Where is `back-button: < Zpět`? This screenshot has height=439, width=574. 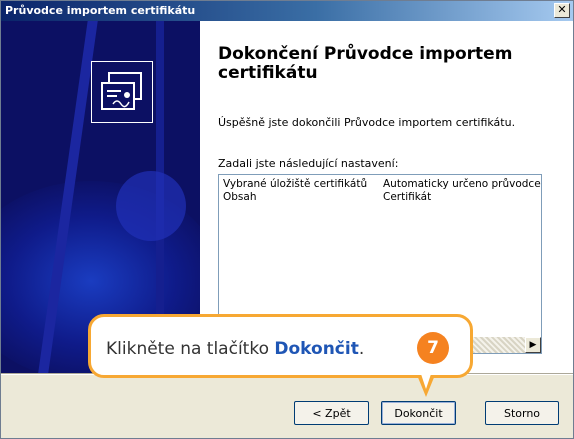
back-button: < Zpět is located at coordinates (331, 413).